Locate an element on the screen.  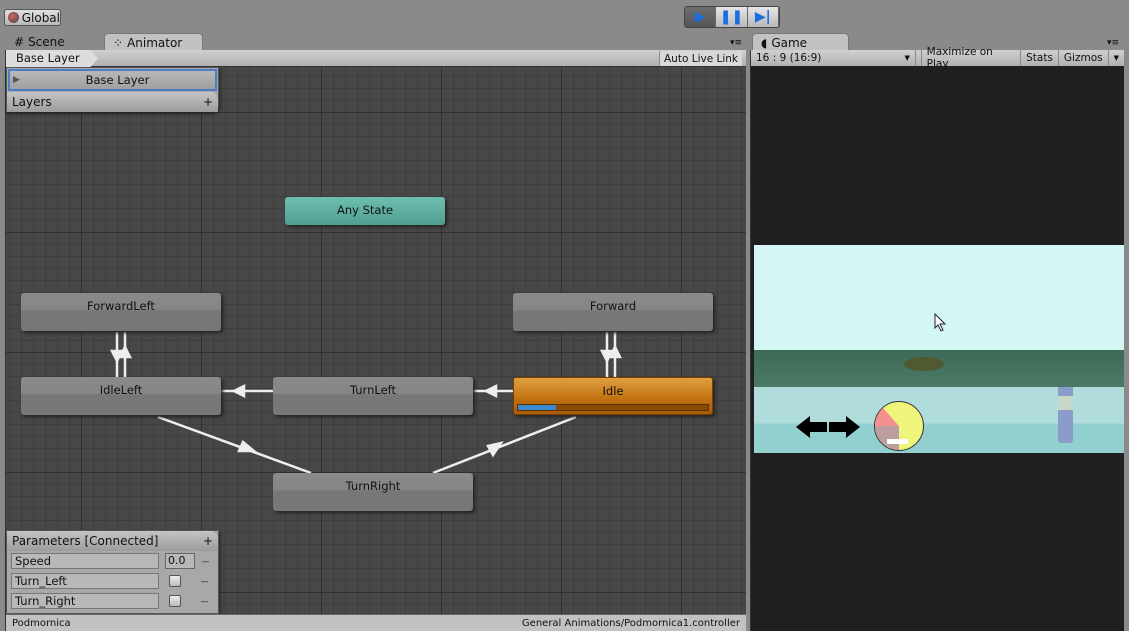
add-layer-button: + is located at coordinates (208, 102).